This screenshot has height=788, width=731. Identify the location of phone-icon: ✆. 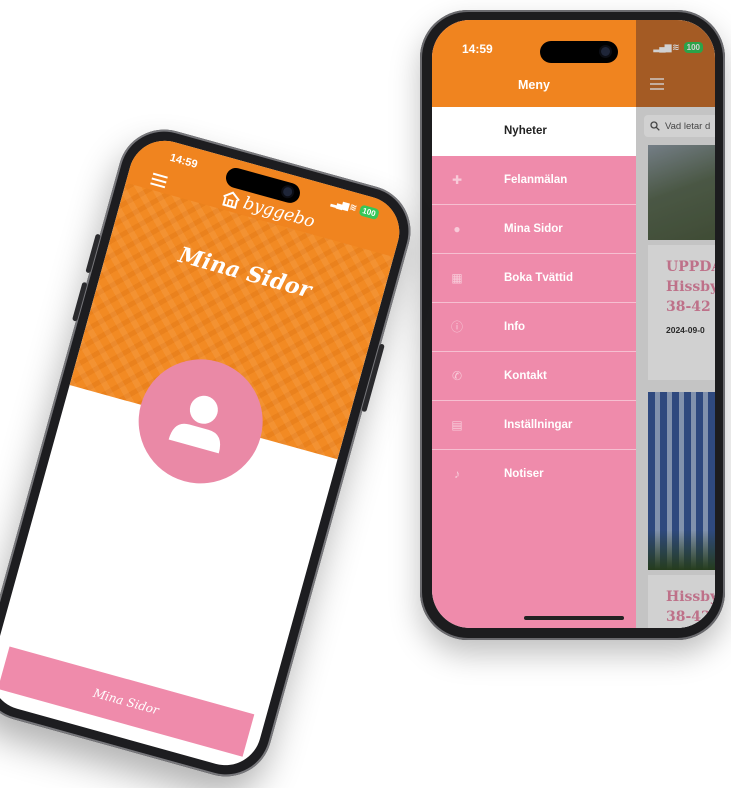
(457, 376).